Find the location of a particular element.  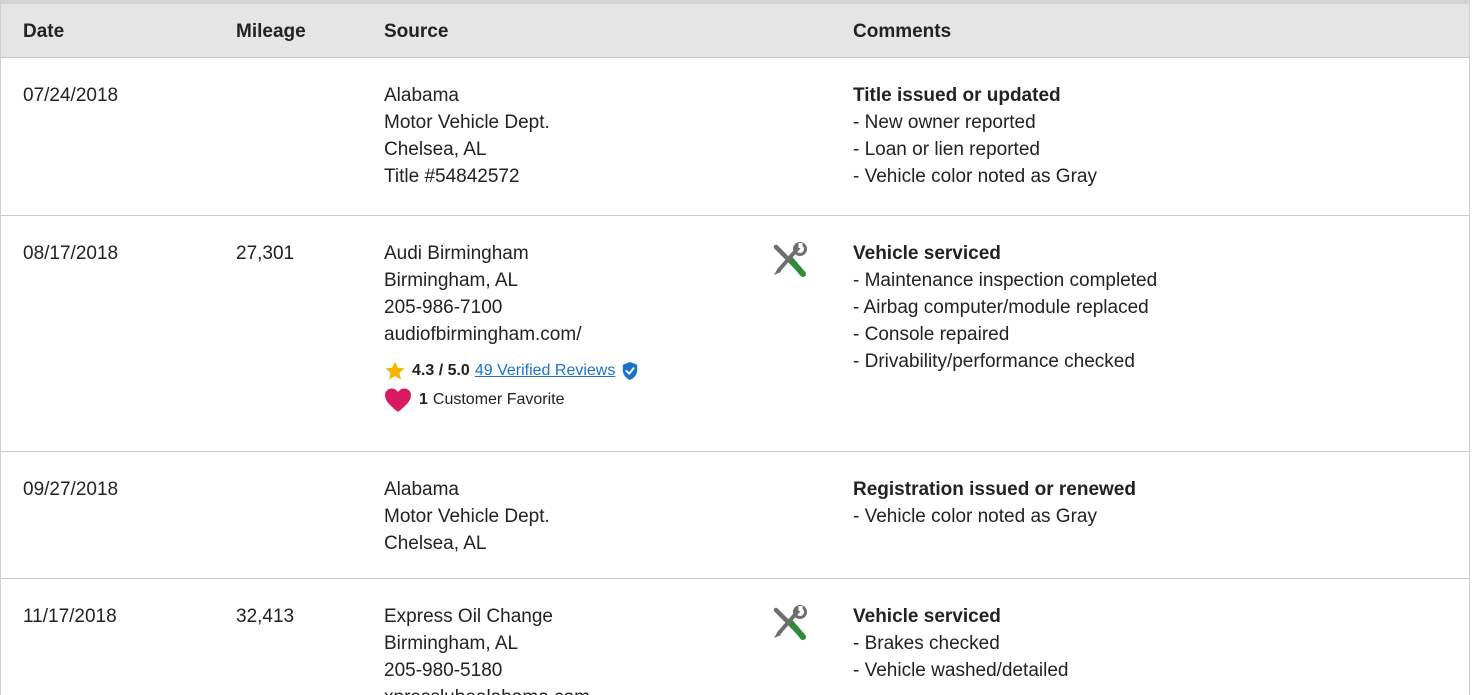

row-date: 07/24/2018 is located at coordinates (71, 95).